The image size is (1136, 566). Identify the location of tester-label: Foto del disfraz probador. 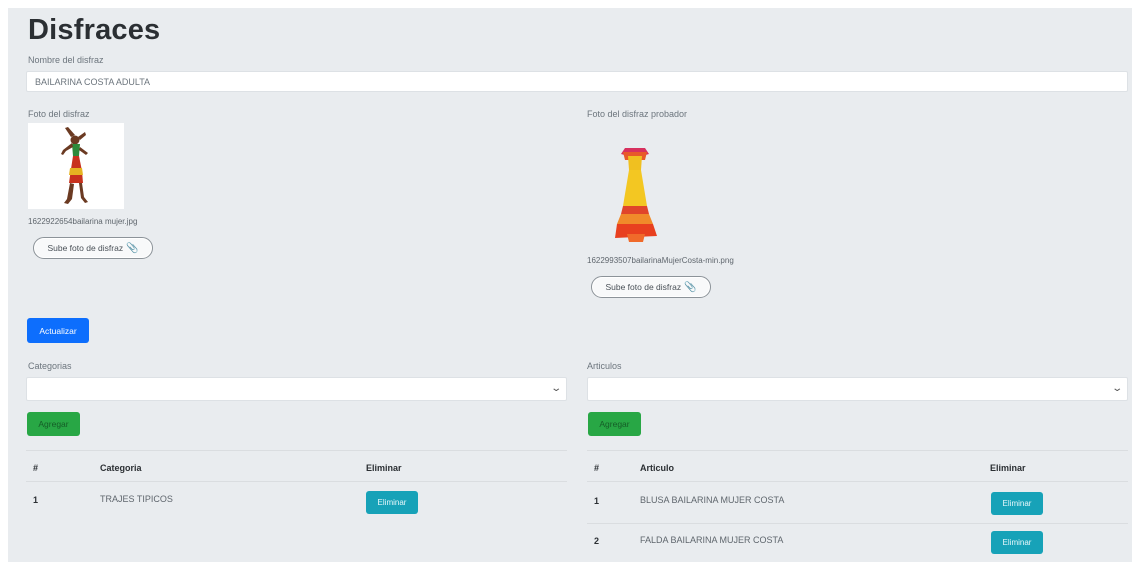
(637, 114).